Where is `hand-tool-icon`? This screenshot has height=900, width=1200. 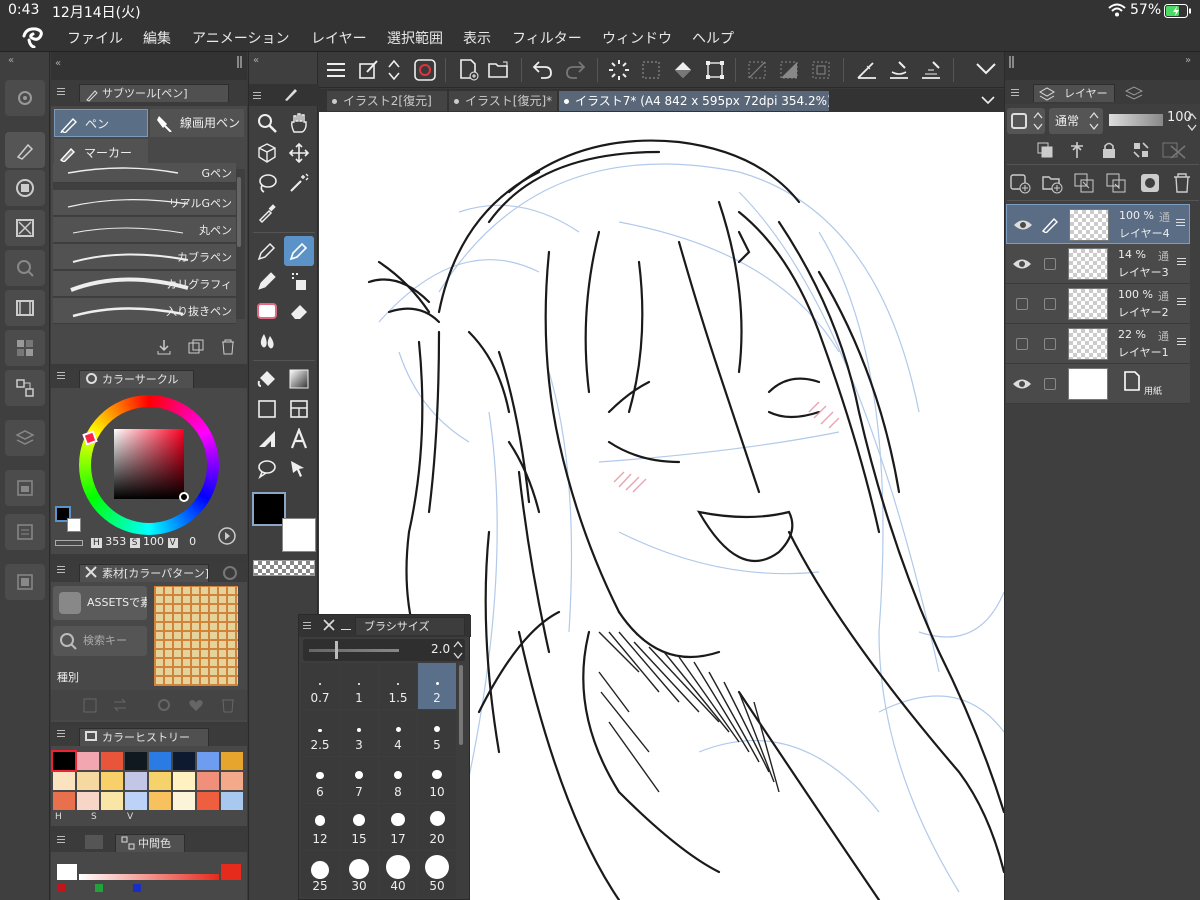 hand-tool-icon is located at coordinates (299, 123).